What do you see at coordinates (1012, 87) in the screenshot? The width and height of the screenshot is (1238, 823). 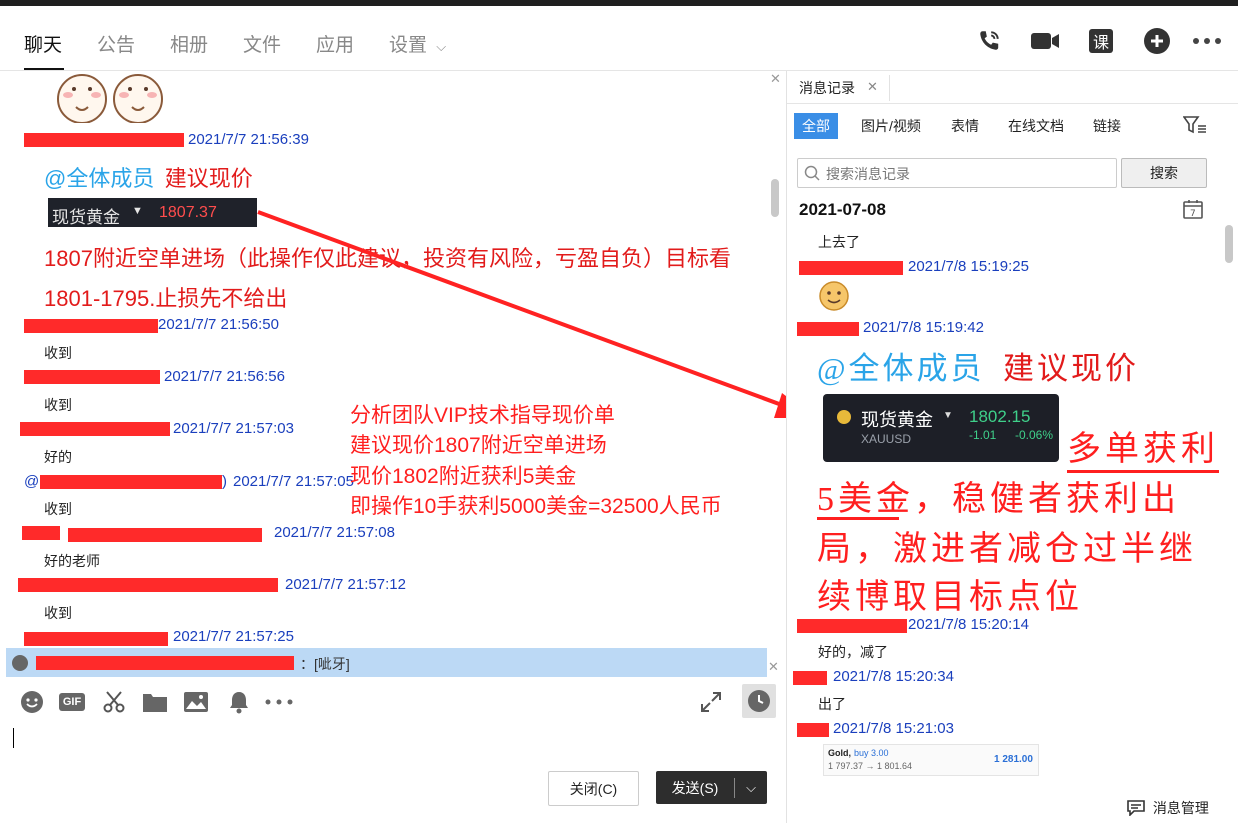 I see `history-tab-bar: 消息记录 ✕` at bounding box center [1012, 87].